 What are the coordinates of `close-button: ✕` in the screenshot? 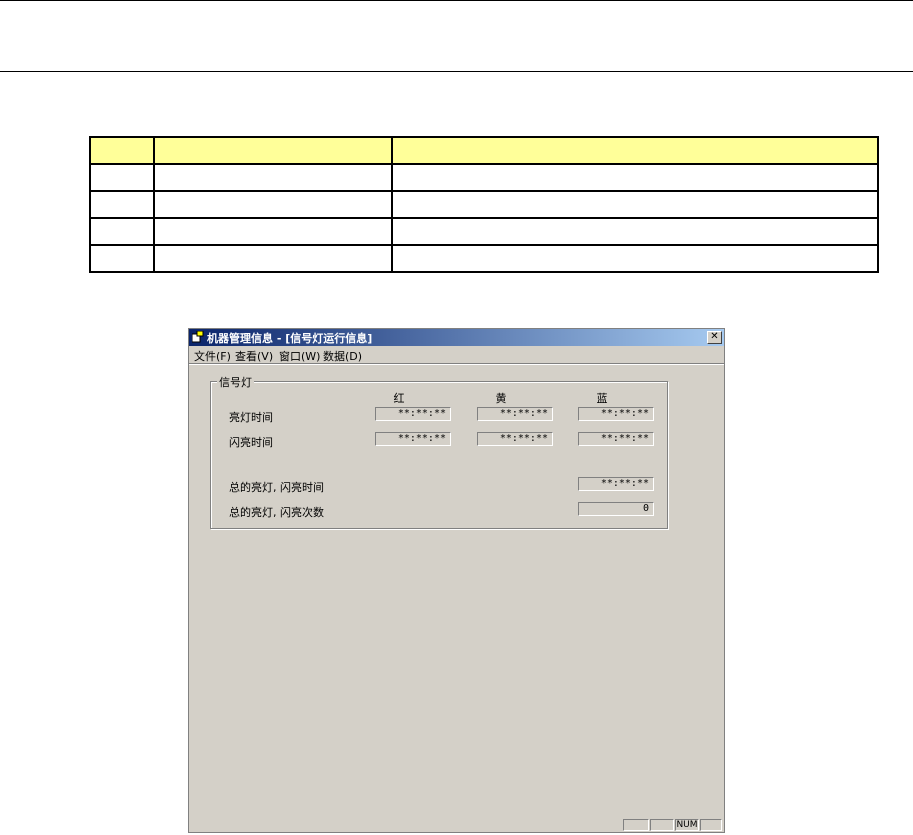 It's located at (714, 337).